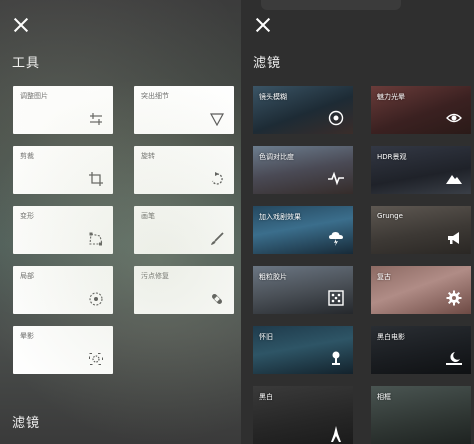 The height and width of the screenshot is (444, 474). Describe the element at coordinates (267, 63) in the screenshot. I see `filters-section-title: 滤镜` at that location.